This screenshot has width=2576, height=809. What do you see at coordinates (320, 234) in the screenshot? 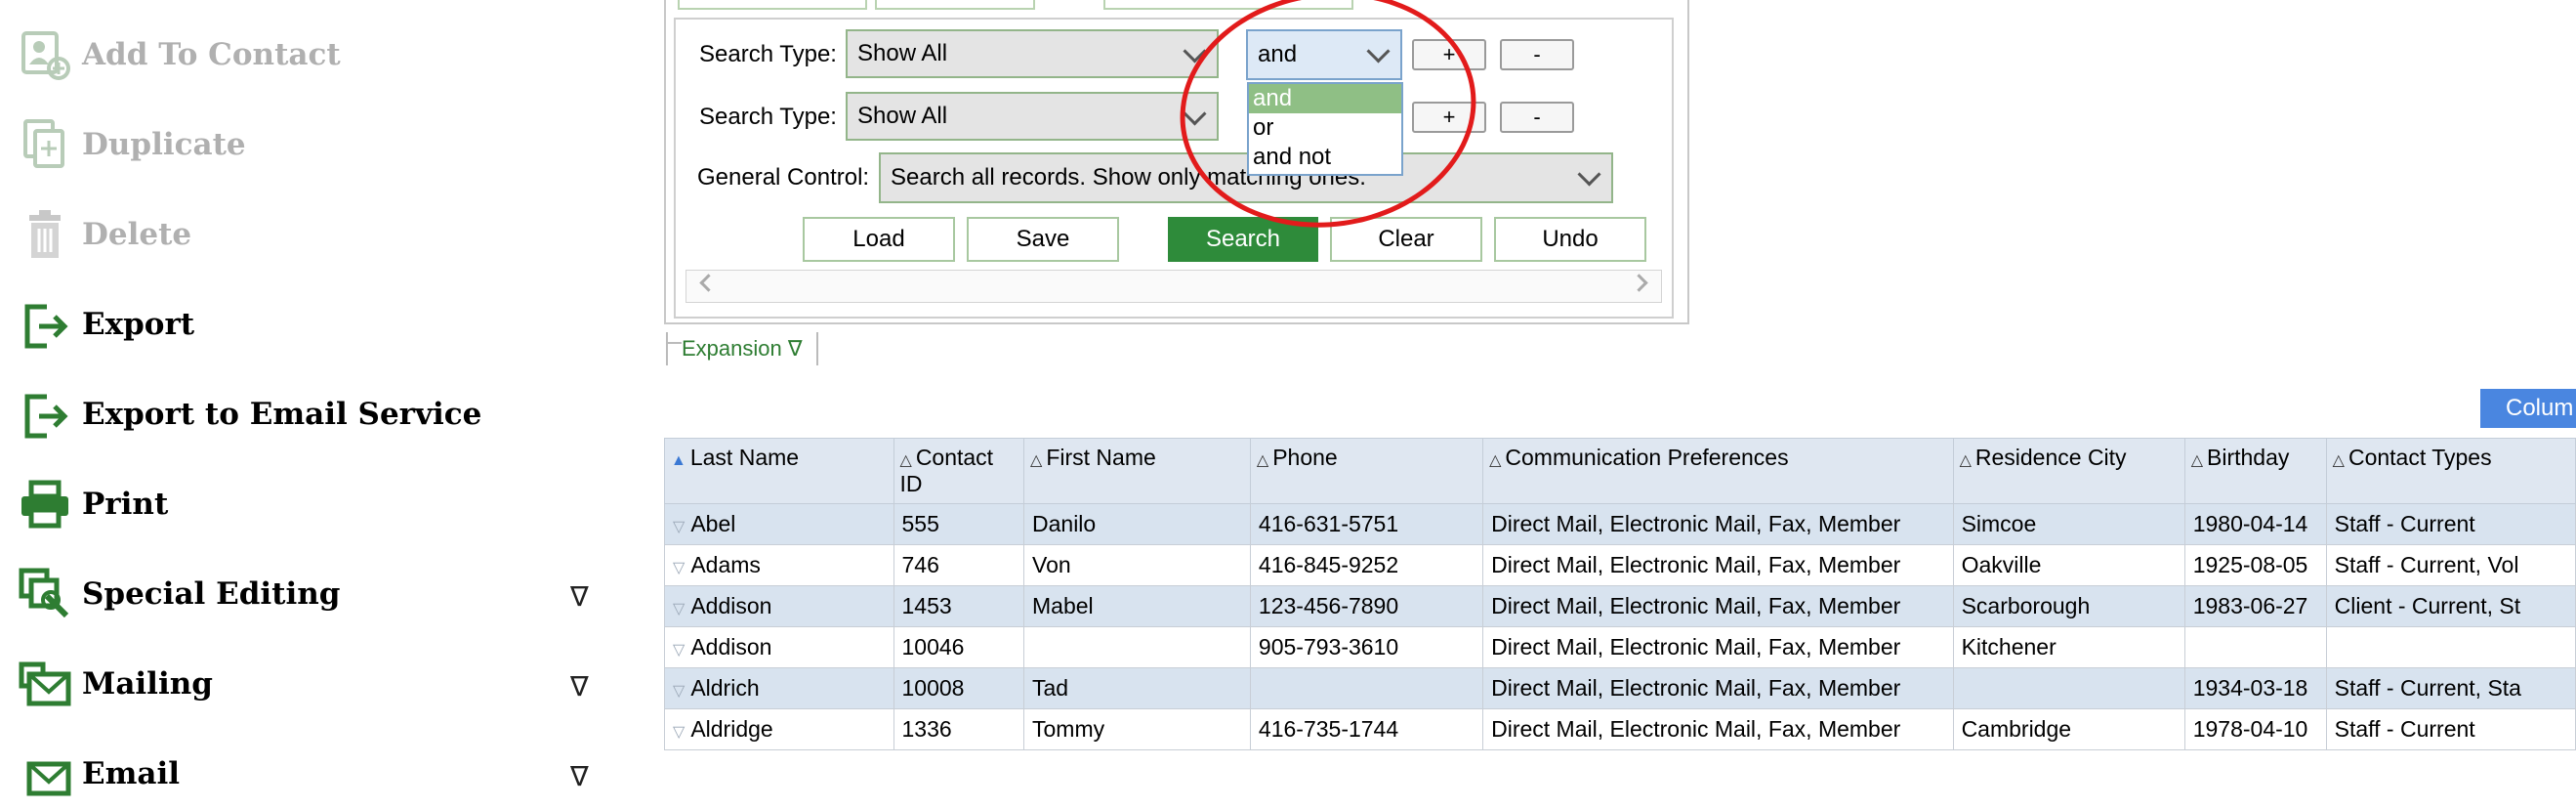
I see `sidebar-item-delete: Delete` at bounding box center [320, 234].